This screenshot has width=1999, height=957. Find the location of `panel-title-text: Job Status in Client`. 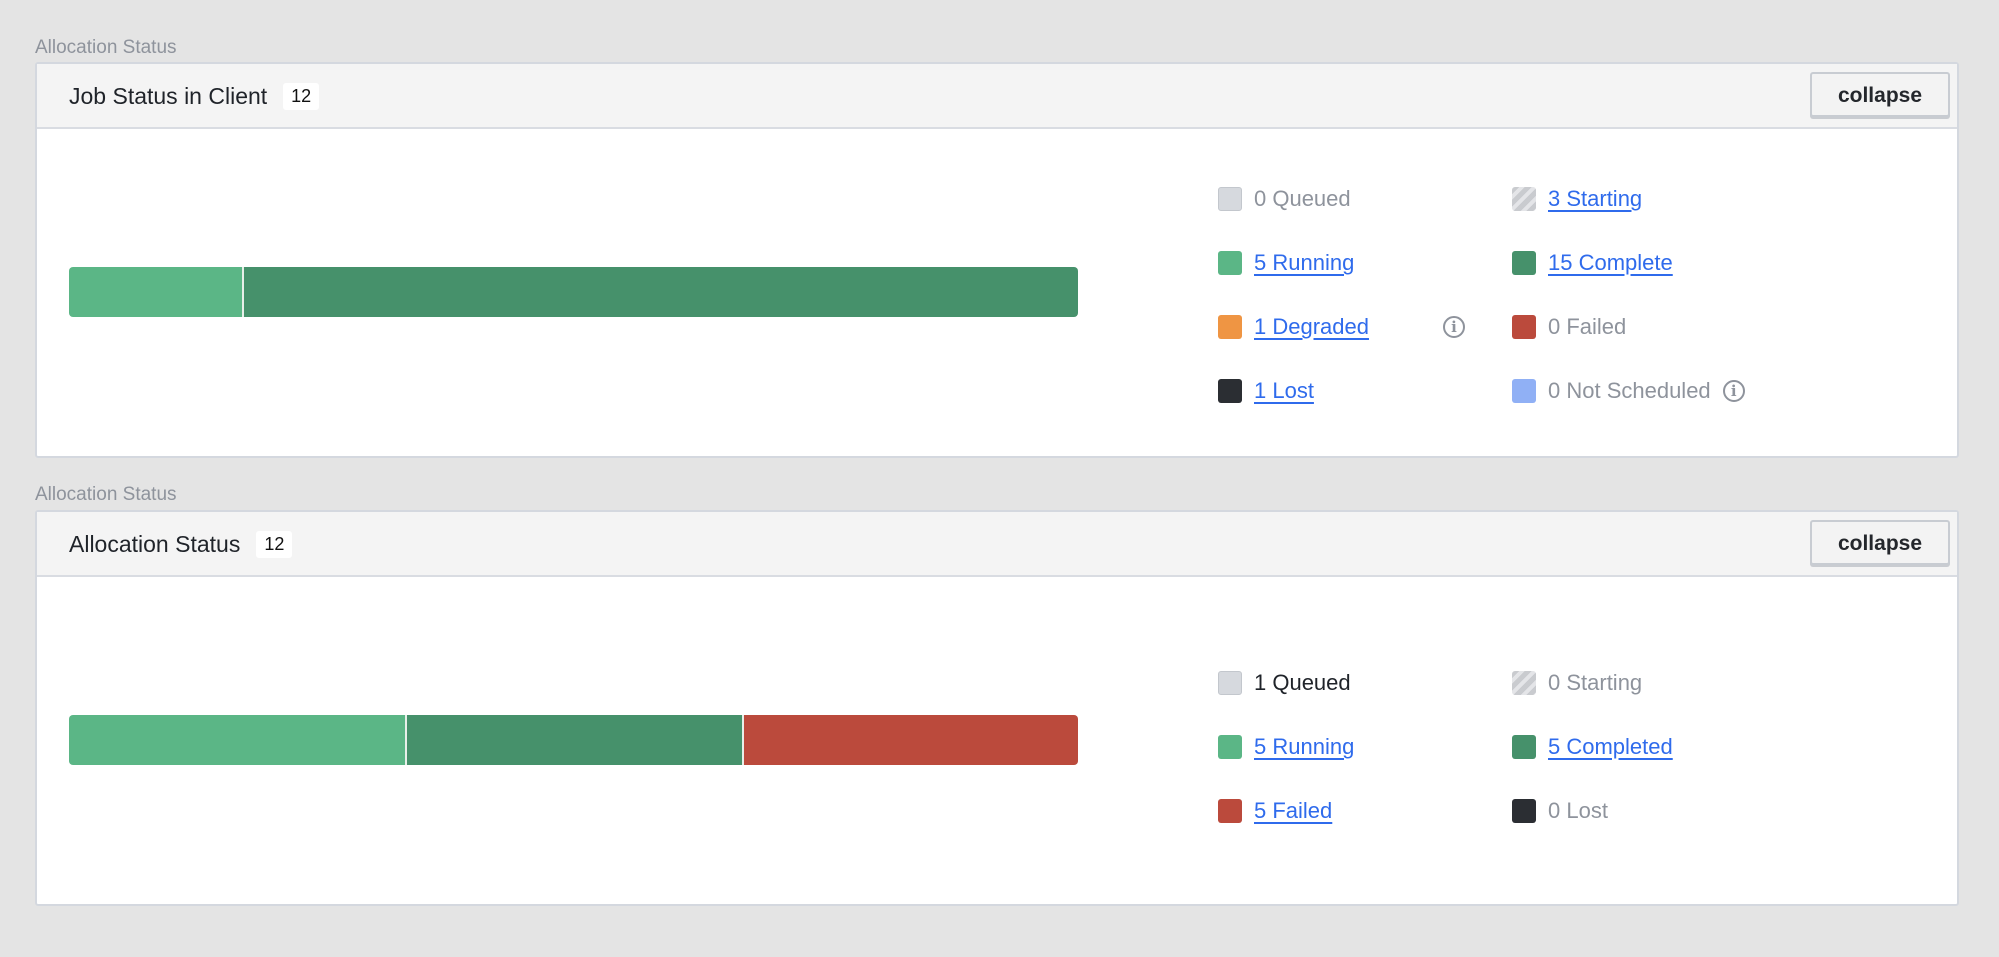

panel-title-text: Job Status in Client is located at coordinates (168, 96).